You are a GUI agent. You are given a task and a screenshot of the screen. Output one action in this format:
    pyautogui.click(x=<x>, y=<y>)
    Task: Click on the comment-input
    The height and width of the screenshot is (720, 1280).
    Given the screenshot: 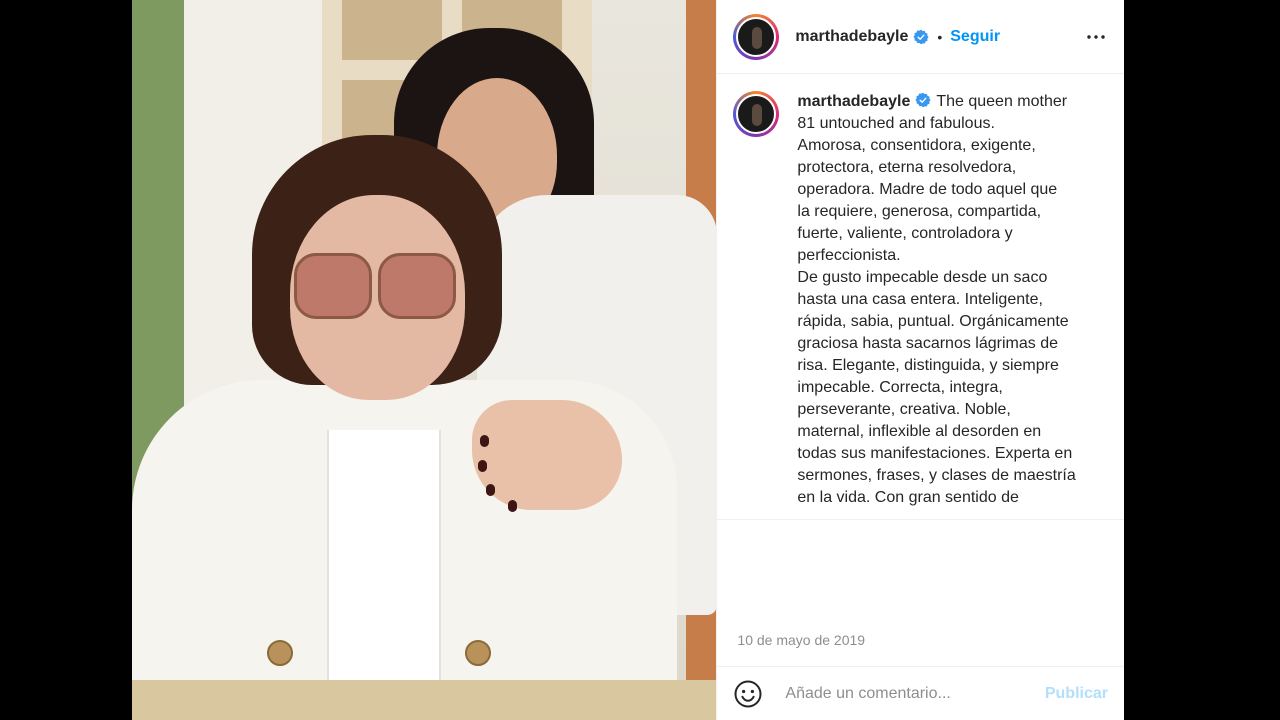 What is the action you would take?
    pyautogui.click(x=914, y=693)
    